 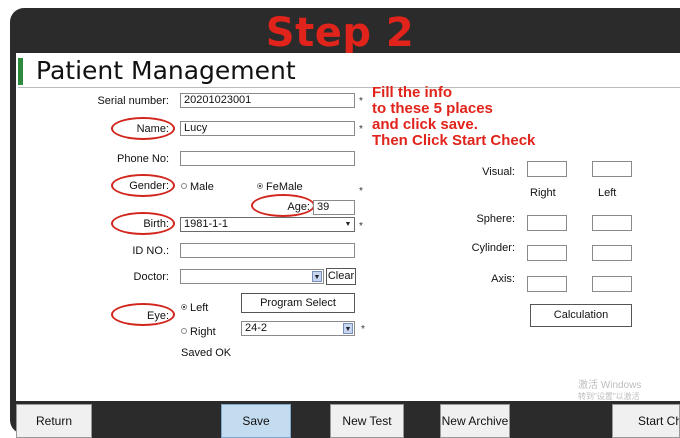 I want to click on header-accent-bar, so click(x=20, y=71).